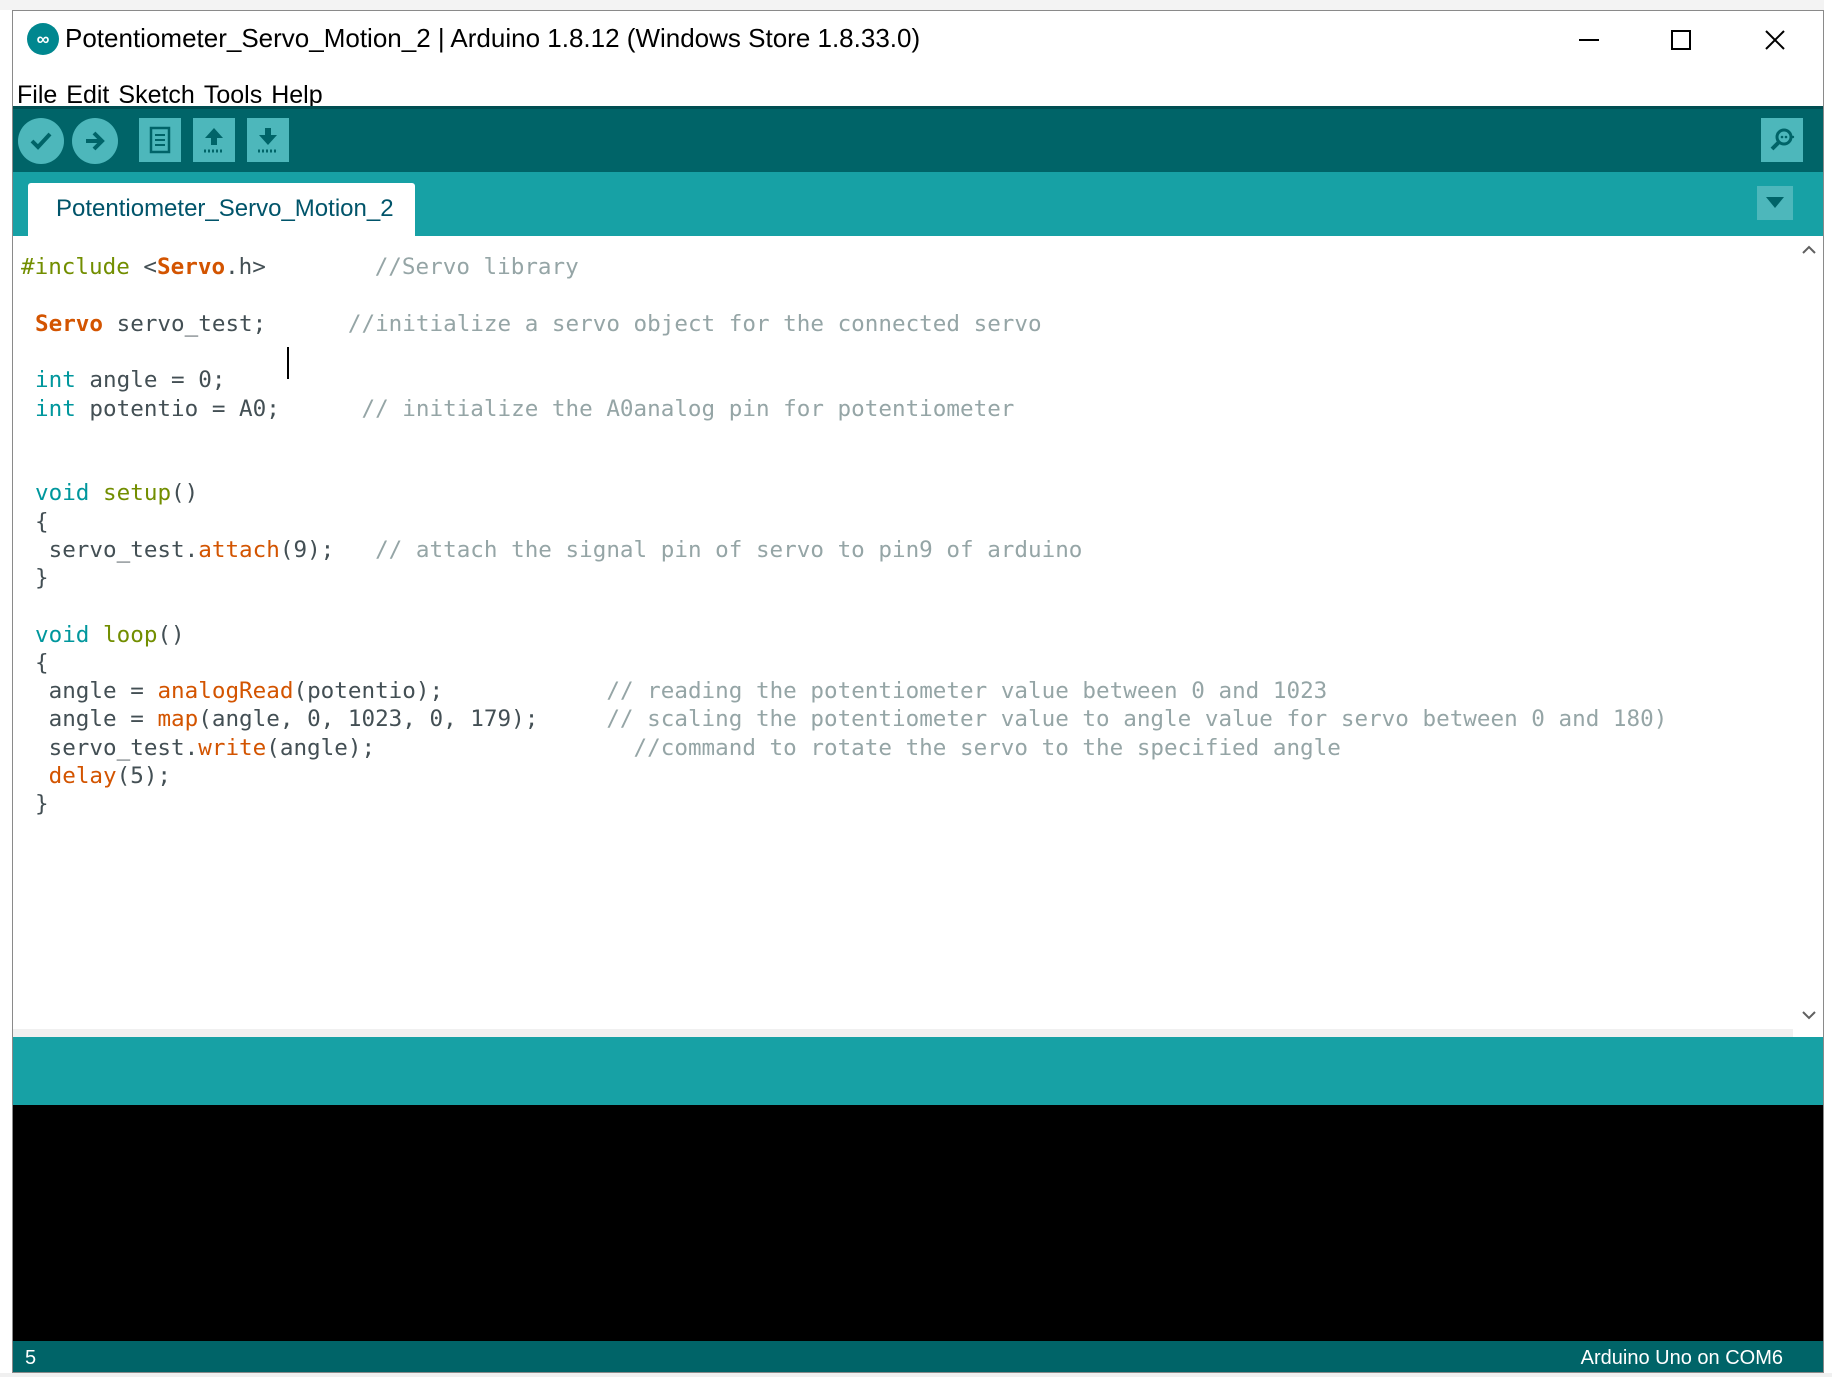 The height and width of the screenshot is (1377, 1832). I want to click on editor-vertical-scrollbar, so click(1808, 632).